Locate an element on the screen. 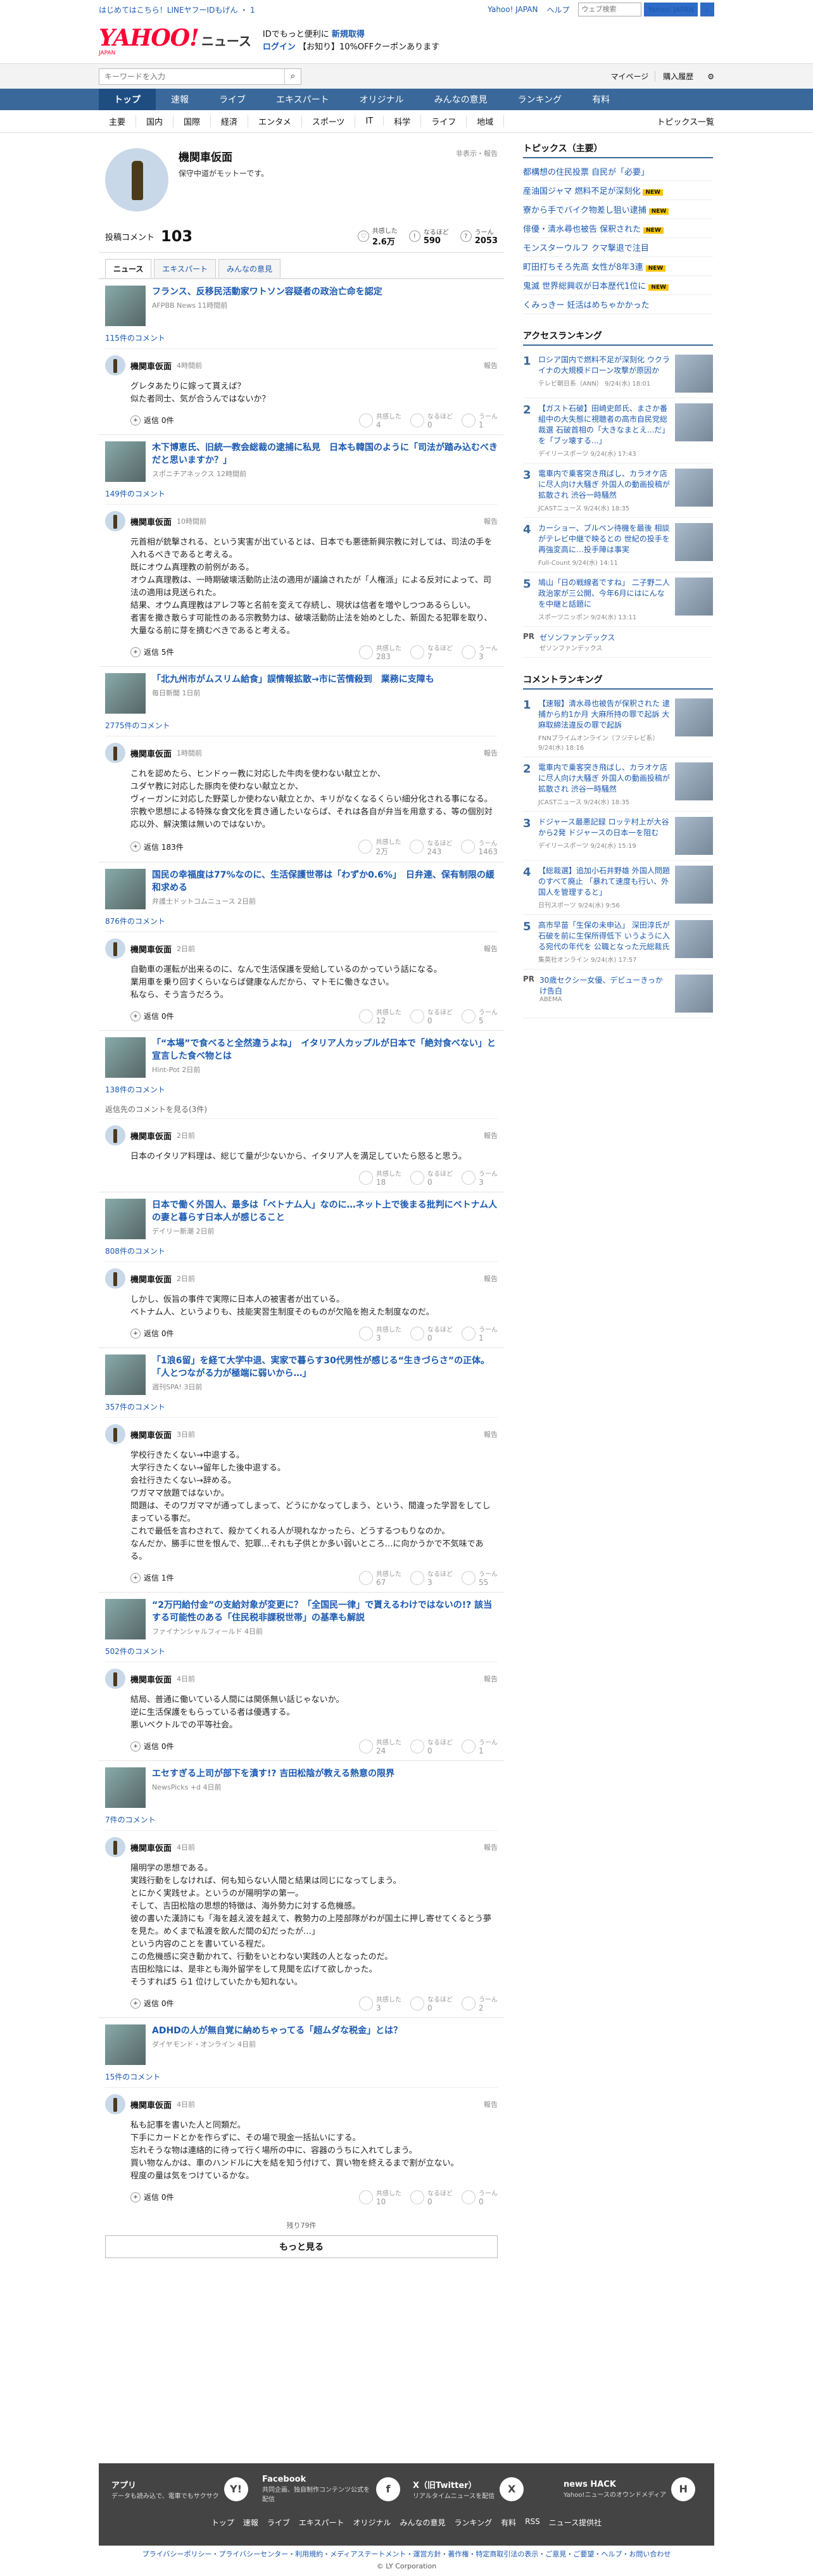  tab-news: ニュース is located at coordinates (128, 268).